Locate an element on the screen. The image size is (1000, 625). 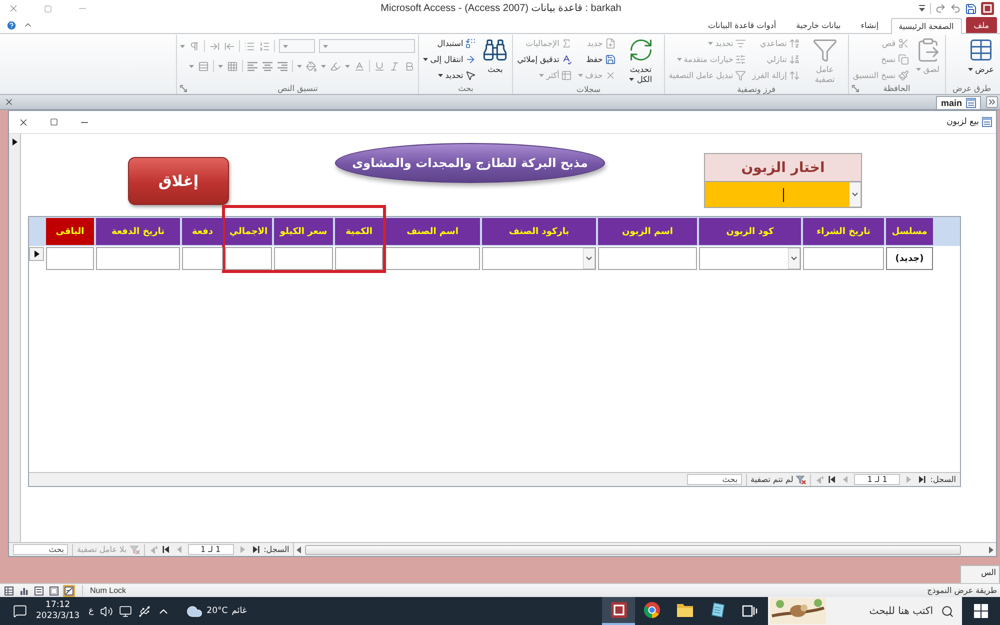
square-slash-icon is located at coordinates (69, 590).